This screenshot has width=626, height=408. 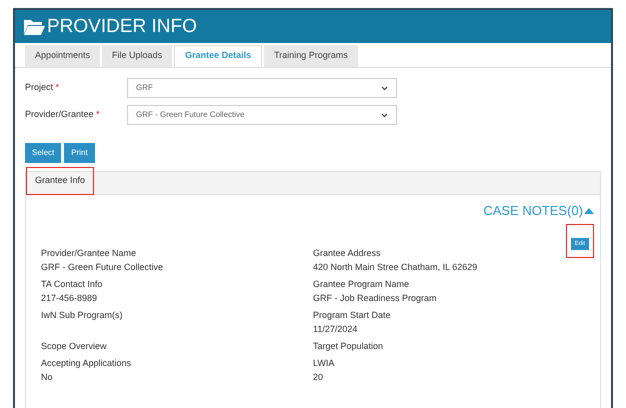 What do you see at coordinates (375, 298) in the screenshot?
I see `field-value: GRF - Job Readiness Program` at bounding box center [375, 298].